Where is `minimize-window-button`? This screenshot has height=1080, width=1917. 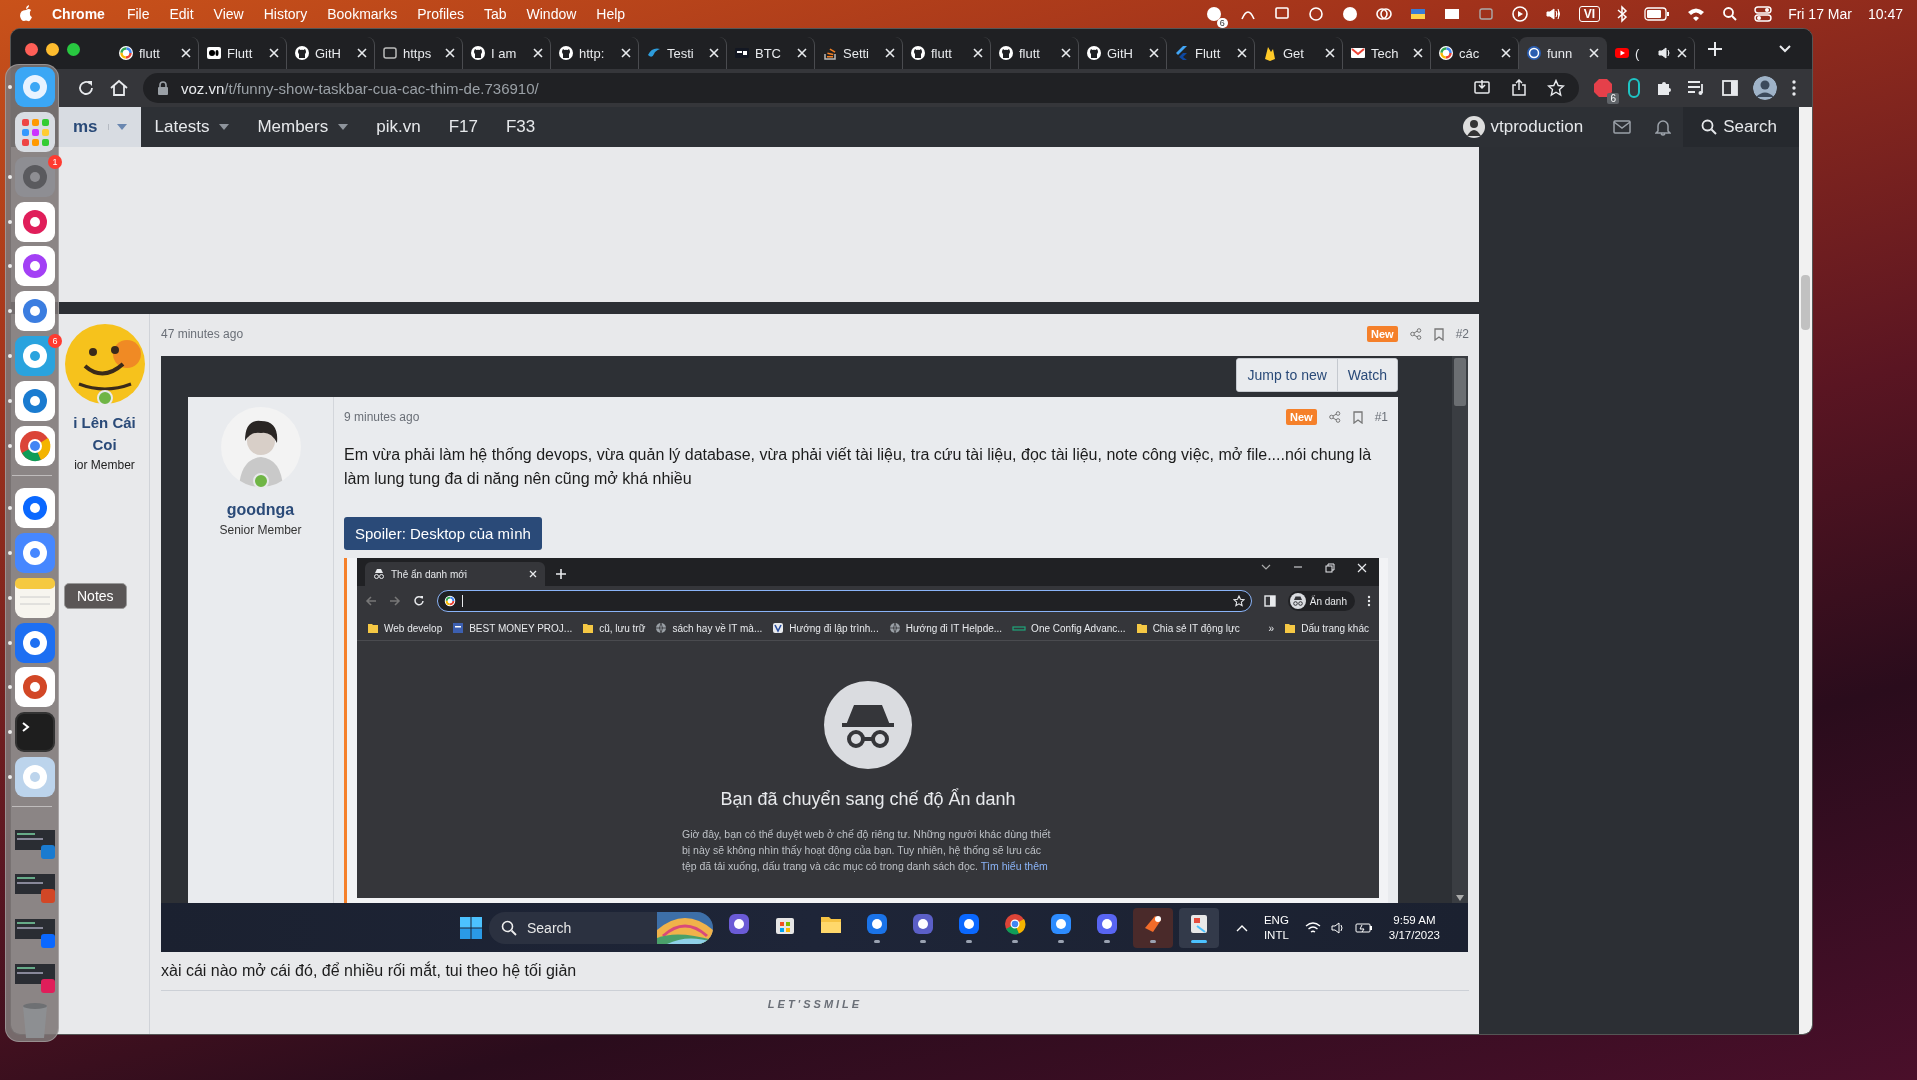
minimize-window-button is located at coordinates (52, 49).